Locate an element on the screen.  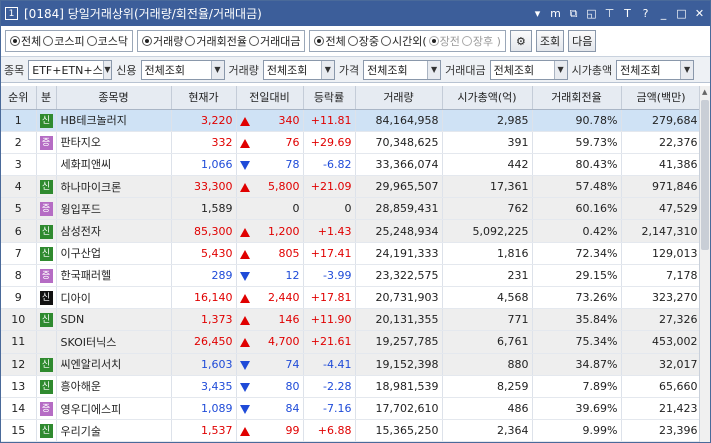
turnover-cell: 34.87% is located at coordinates (577, 364).